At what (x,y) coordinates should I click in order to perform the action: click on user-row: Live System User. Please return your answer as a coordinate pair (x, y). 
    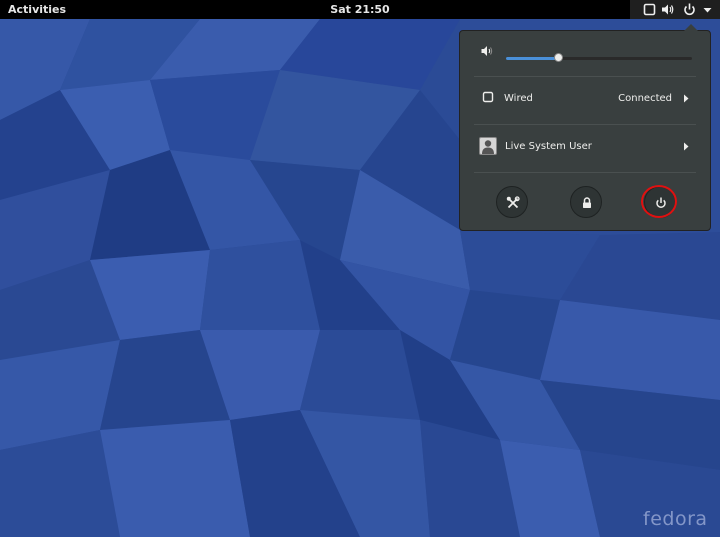
    Looking at the image, I should click on (585, 147).